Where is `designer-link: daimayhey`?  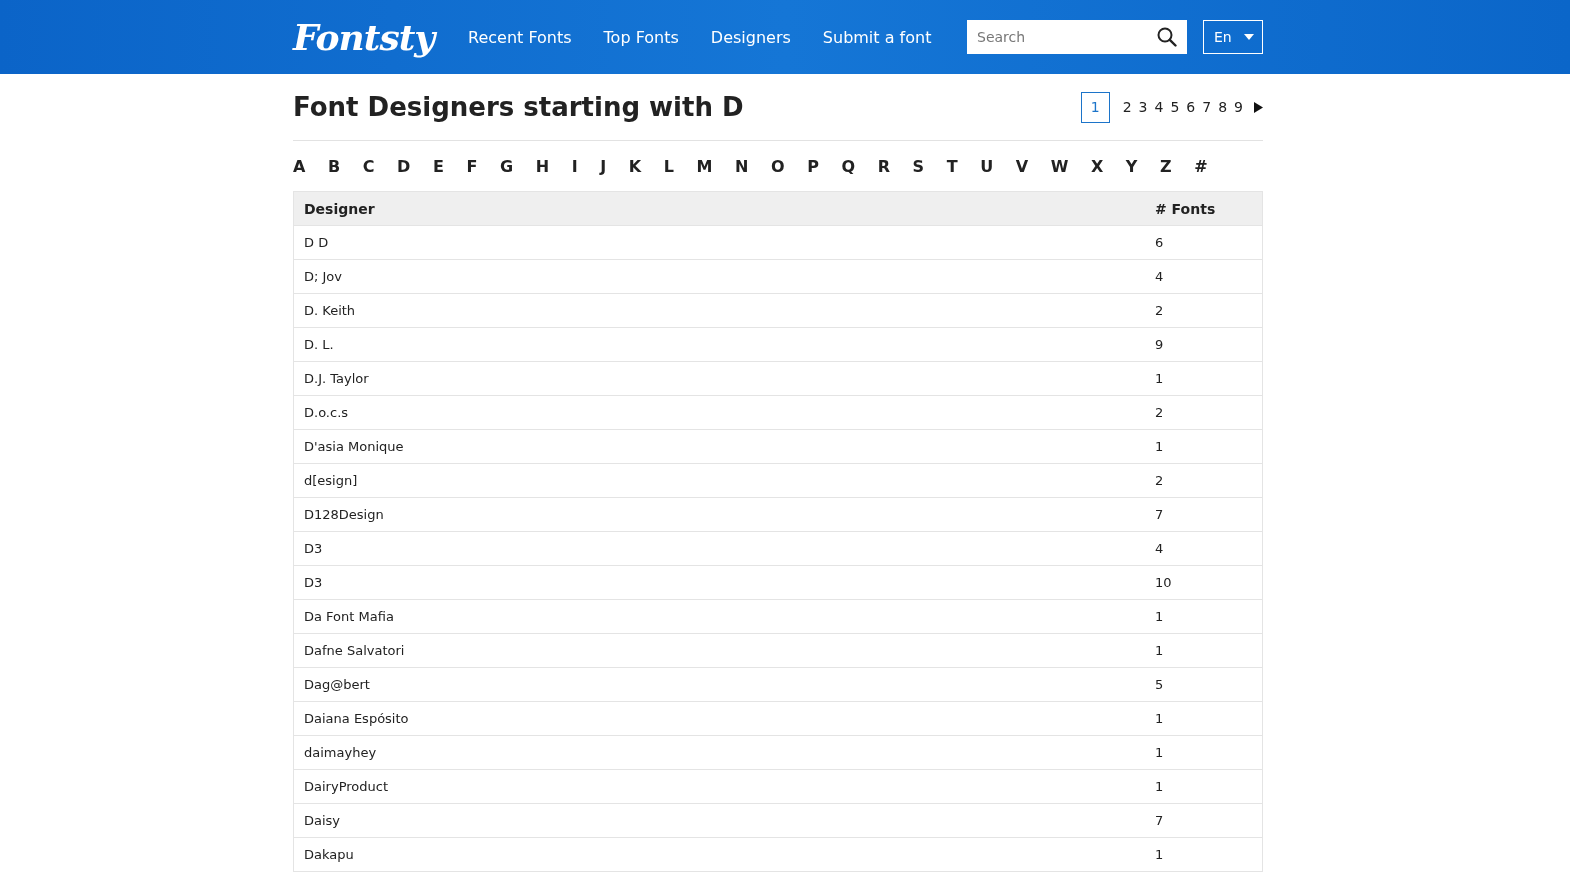 designer-link: daimayhey is located at coordinates (719, 752).